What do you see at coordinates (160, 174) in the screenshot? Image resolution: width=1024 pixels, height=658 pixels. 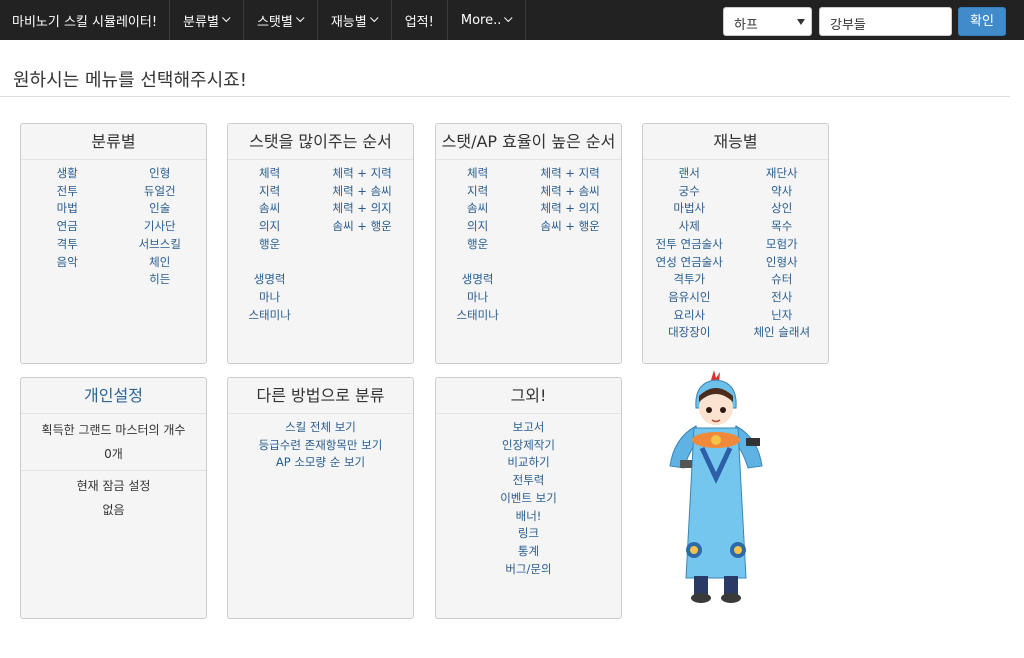 I see `category-link: 인형` at bounding box center [160, 174].